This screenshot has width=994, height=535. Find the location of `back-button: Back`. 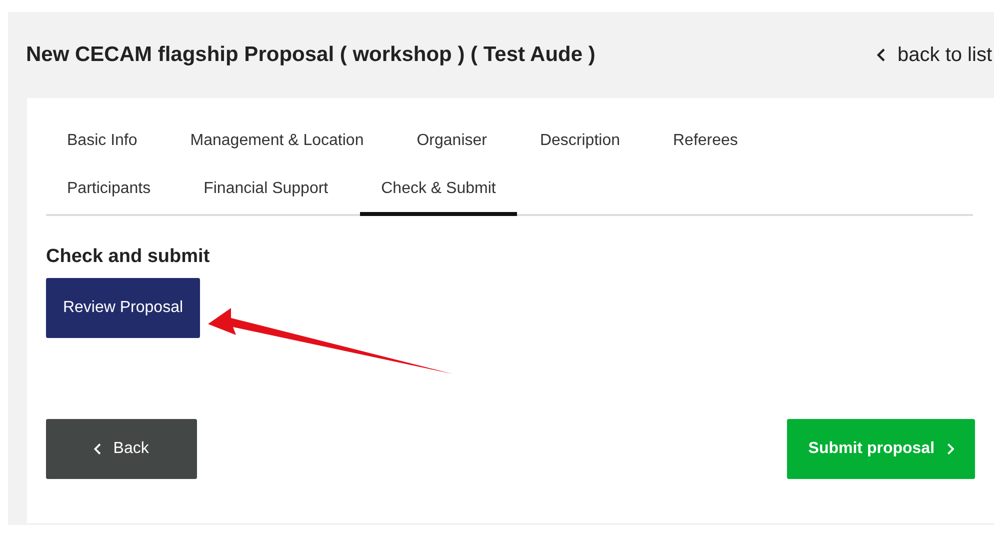

back-button: Back is located at coordinates (121, 449).